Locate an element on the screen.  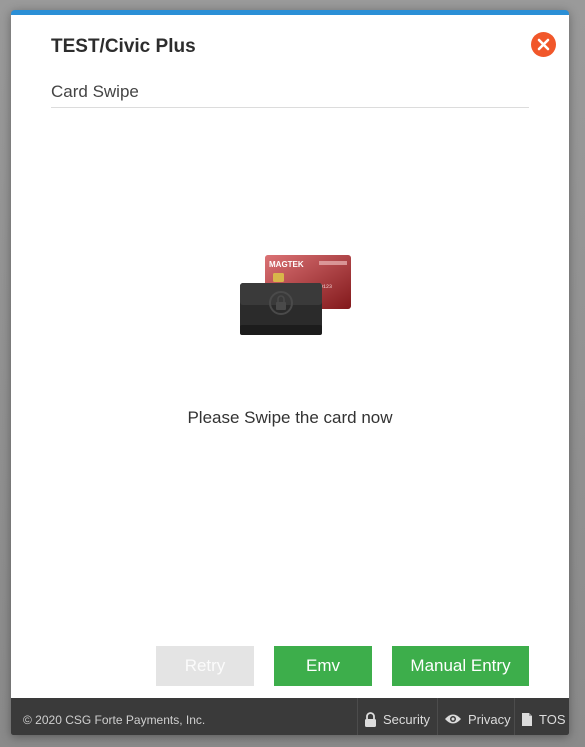
eye-icon is located at coordinates (453, 719).